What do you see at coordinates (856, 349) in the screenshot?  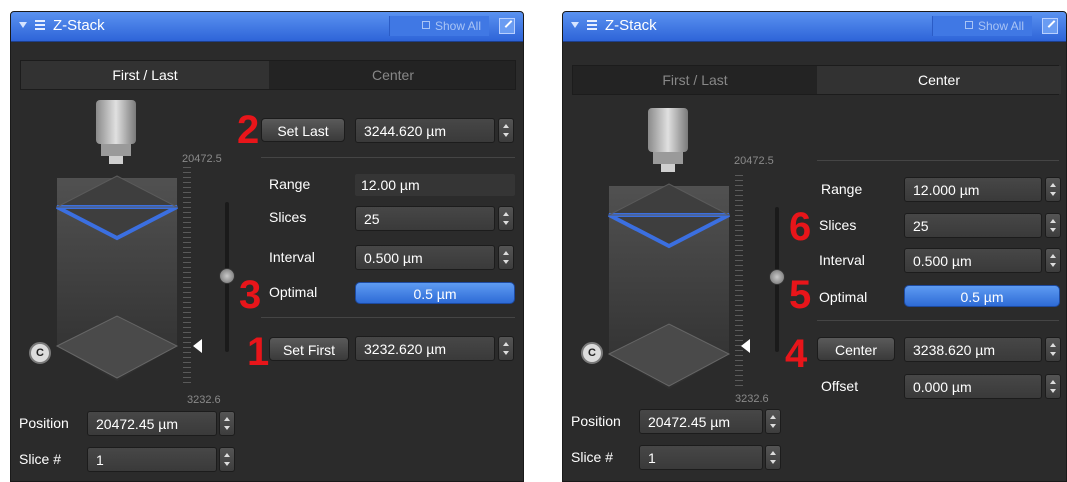 I see `center-button: Center` at bounding box center [856, 349].